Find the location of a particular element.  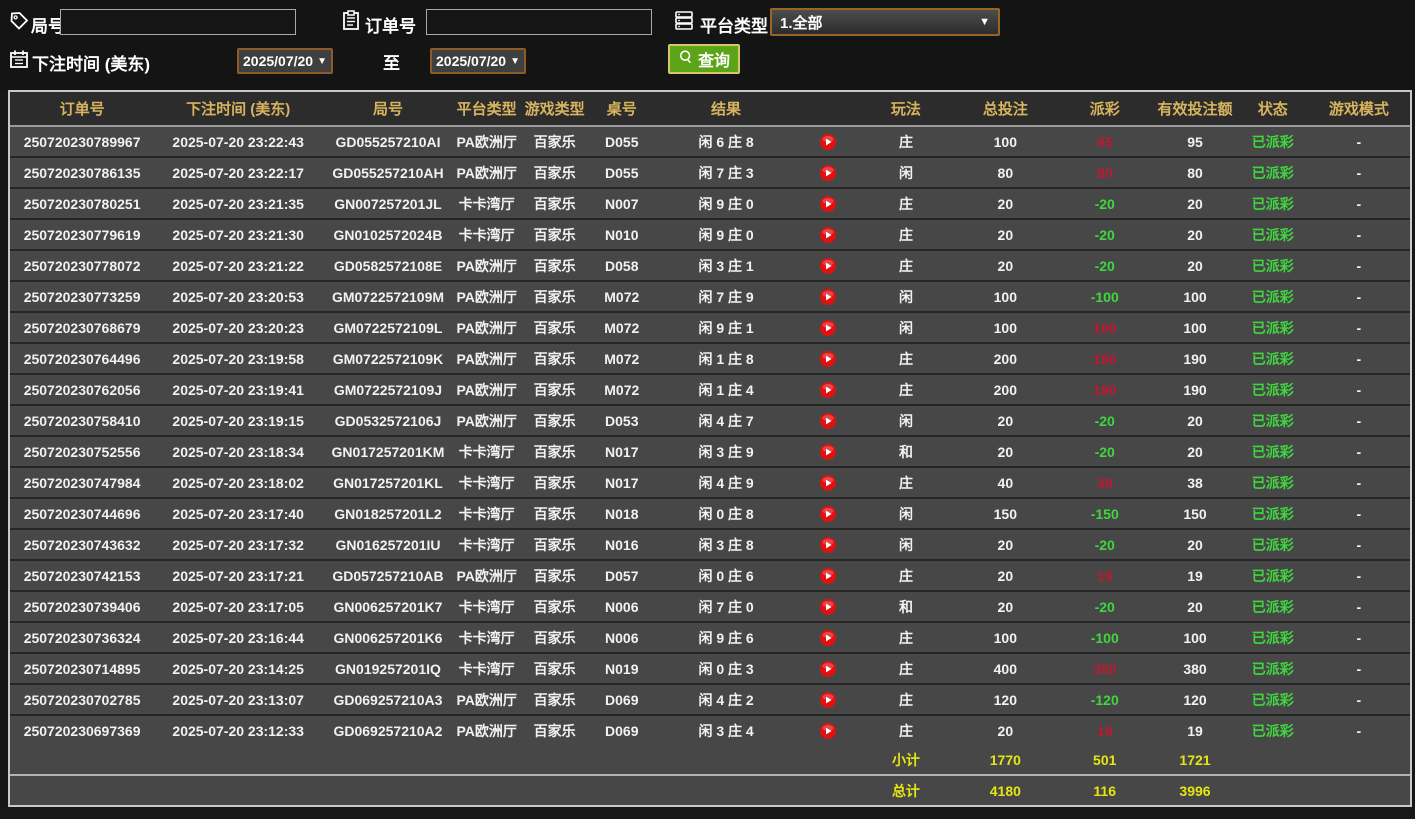

platform-list-icon is located at coordinates (684, 20).